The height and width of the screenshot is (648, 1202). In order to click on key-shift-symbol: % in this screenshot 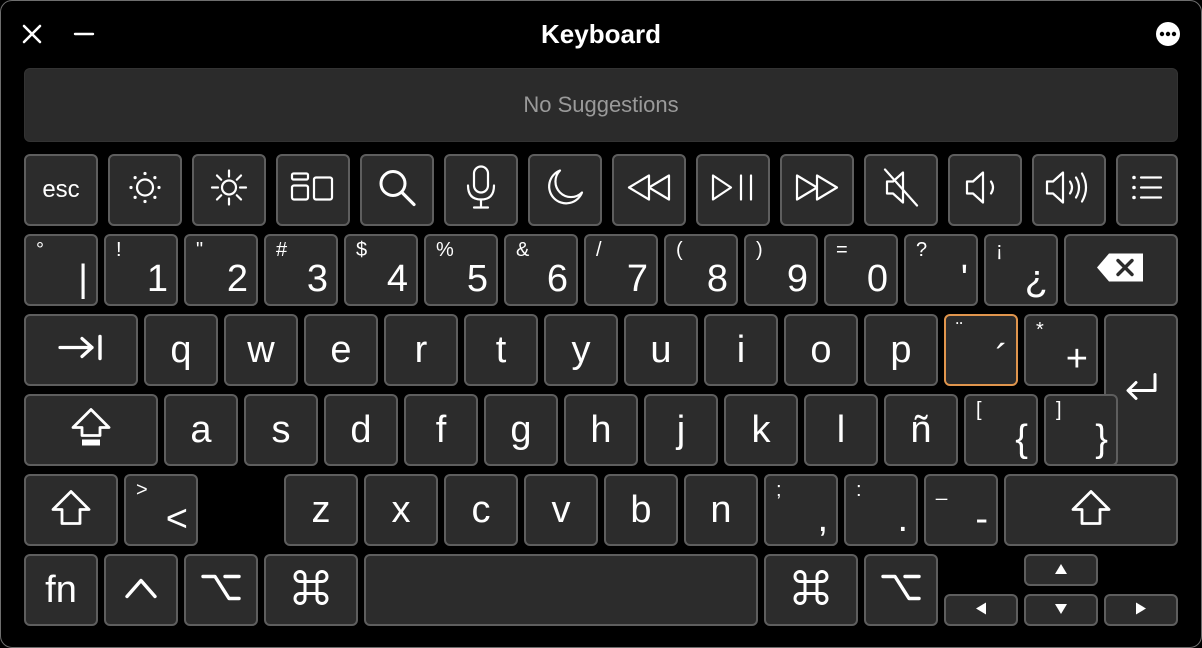, I will do `click(445, 250)`.